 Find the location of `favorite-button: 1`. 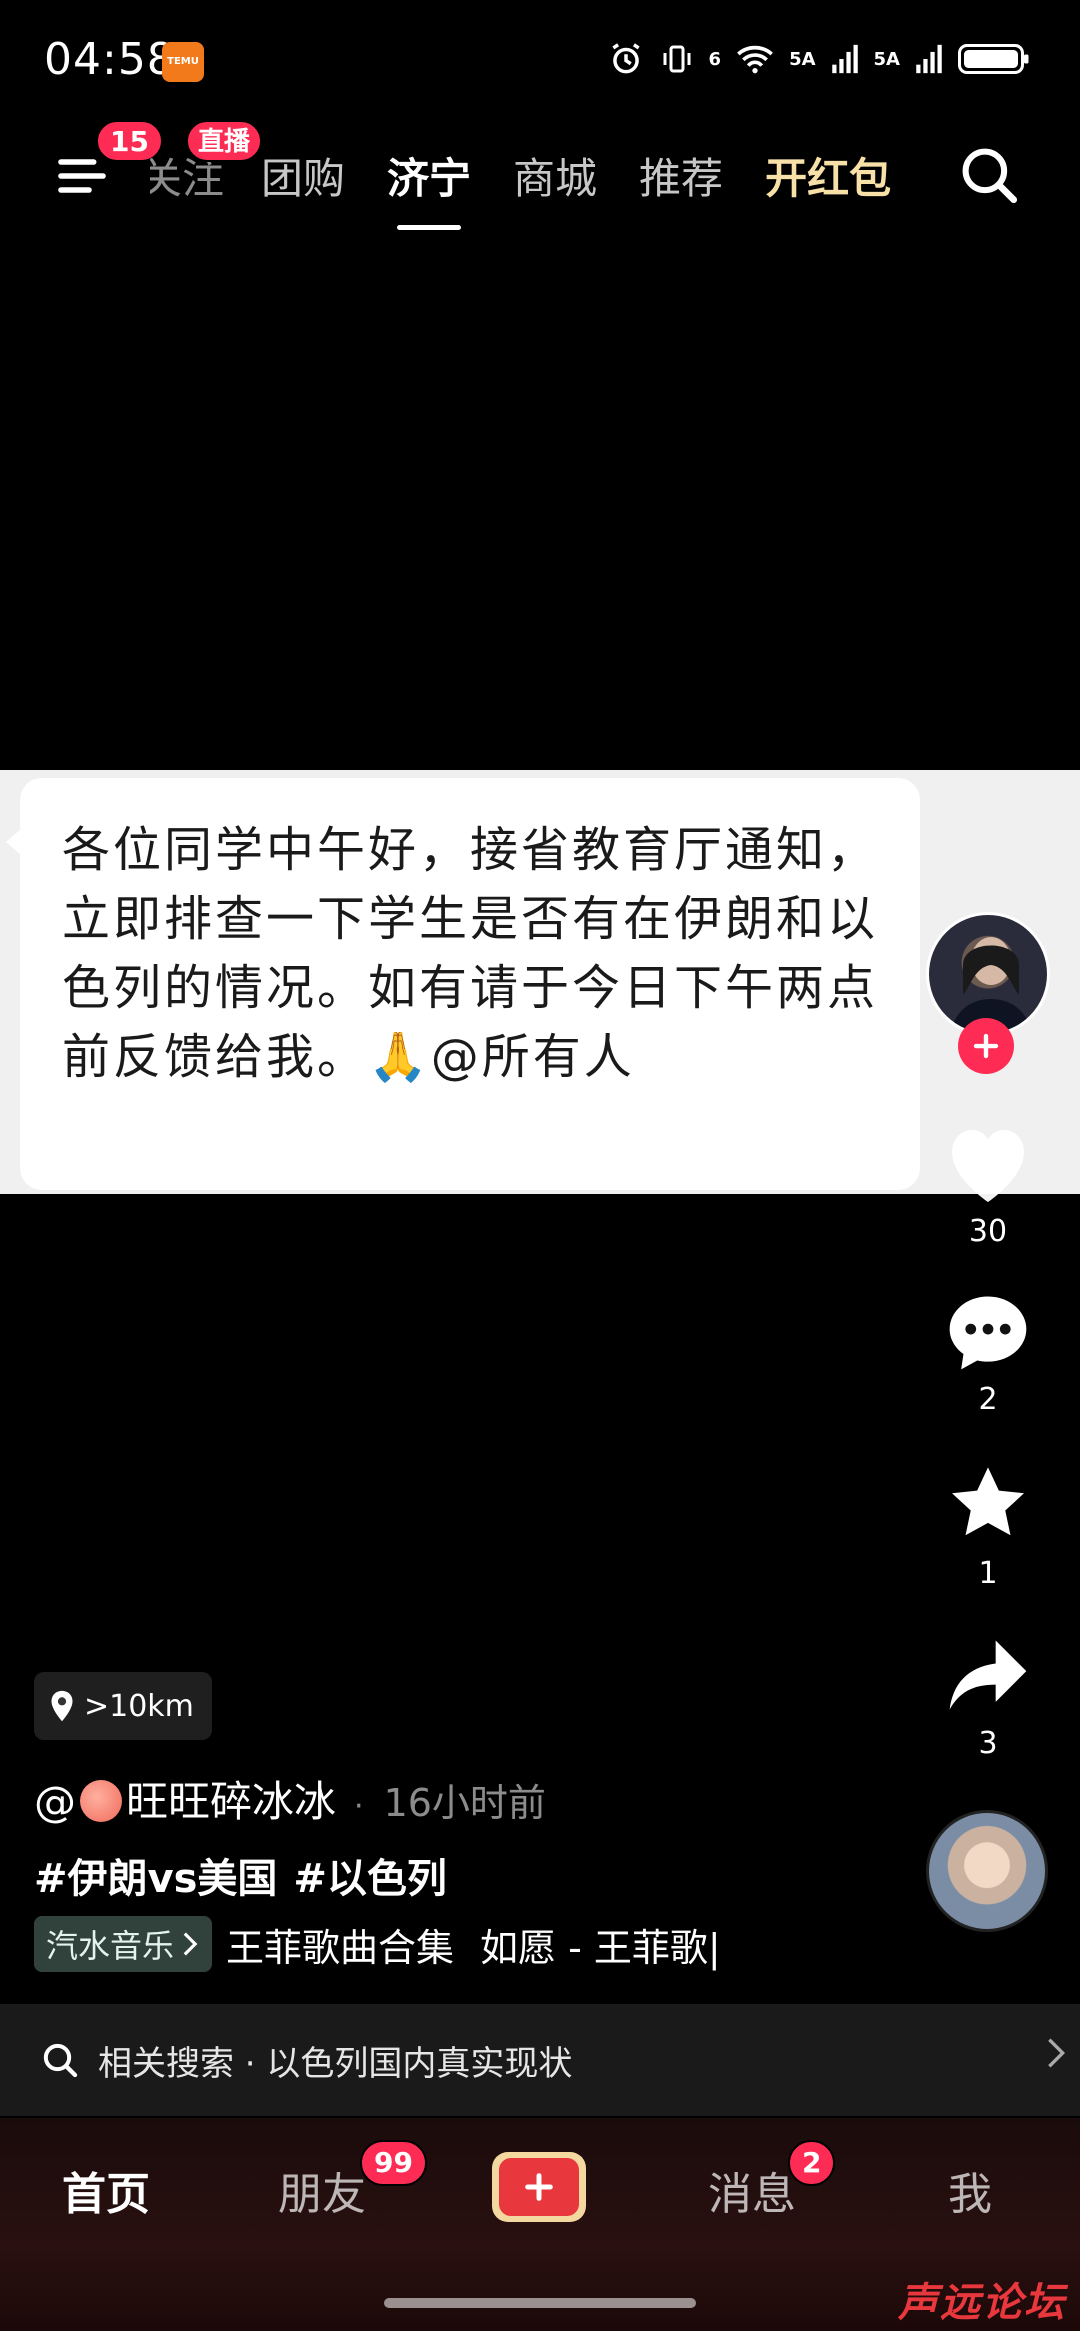

favorite-button: 1 is located at coordinates (988, 1524).